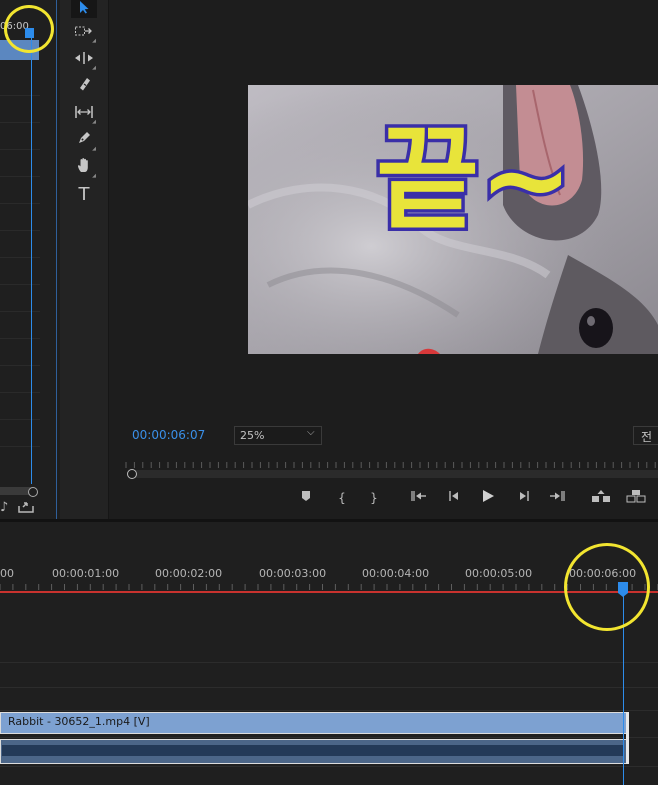  Describe the element at coordinates (4, 507) in the screenshot. I see `music-note-icon: ♪` at that location.